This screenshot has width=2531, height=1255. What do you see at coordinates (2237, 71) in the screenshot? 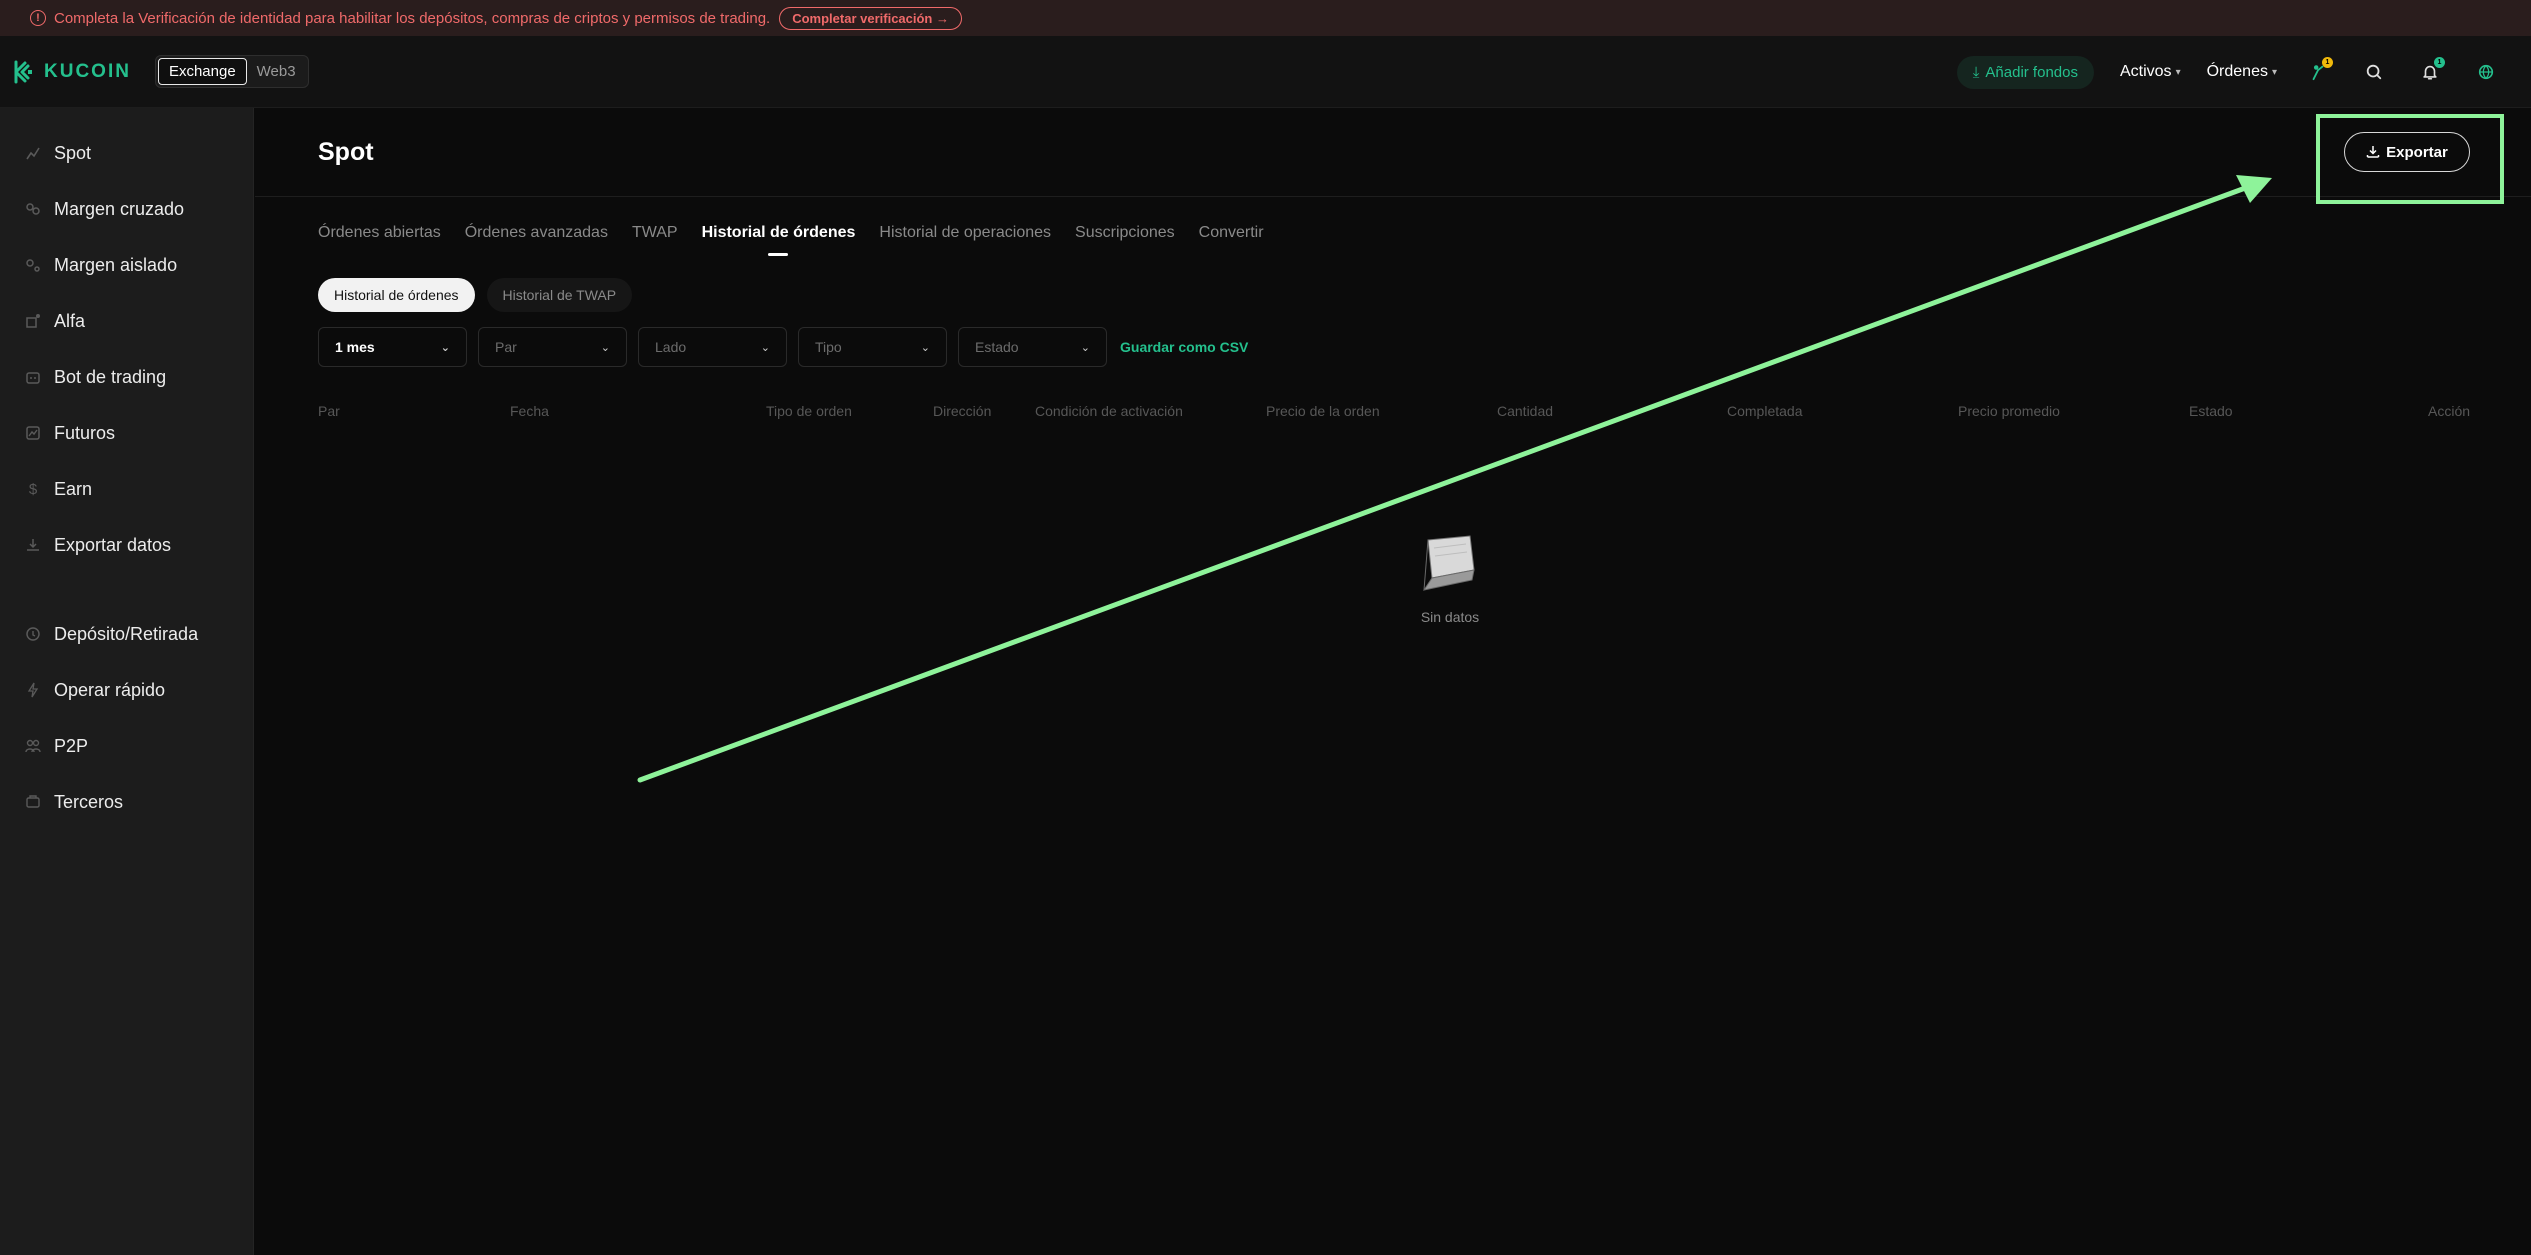
I see `orders-menu-label: Órdenes` at bounding box center [2237, 71].